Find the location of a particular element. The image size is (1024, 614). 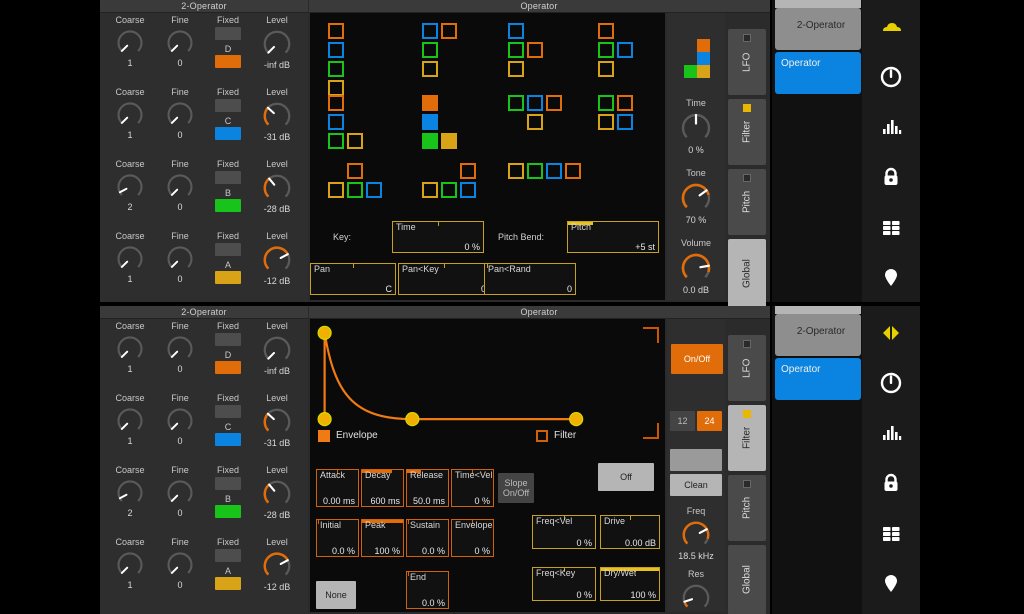

param-freq-vel: Freq<Vel 0 % is located at coordinates (564, 532).